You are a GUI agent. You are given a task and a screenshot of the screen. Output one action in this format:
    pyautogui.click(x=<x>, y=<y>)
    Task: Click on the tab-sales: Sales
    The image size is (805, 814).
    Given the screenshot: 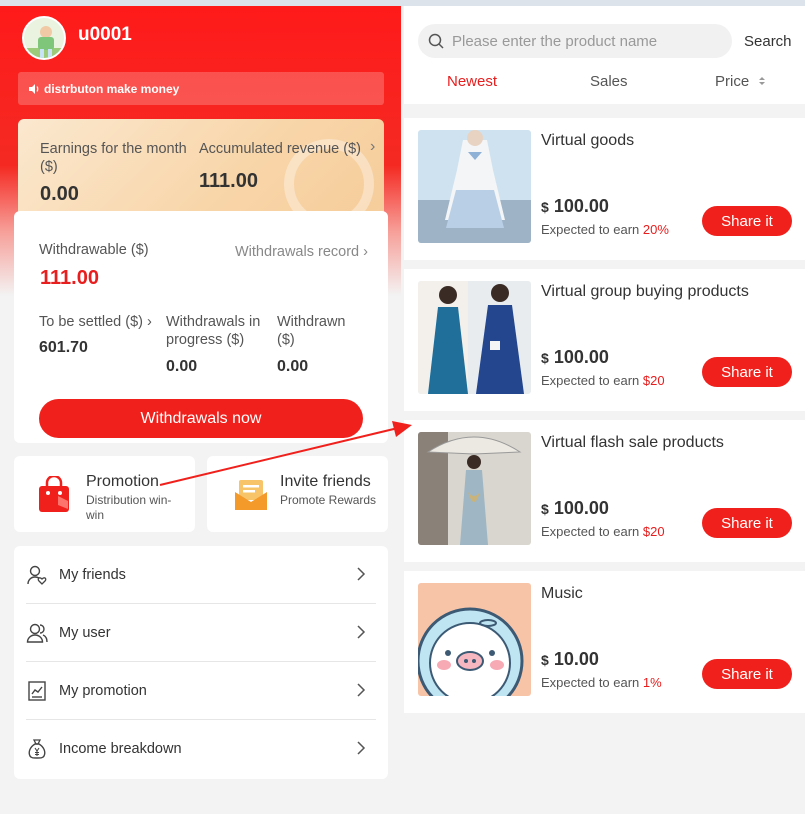 What is the action you would take?
    pyautogui.click(x=609, y=81)
    